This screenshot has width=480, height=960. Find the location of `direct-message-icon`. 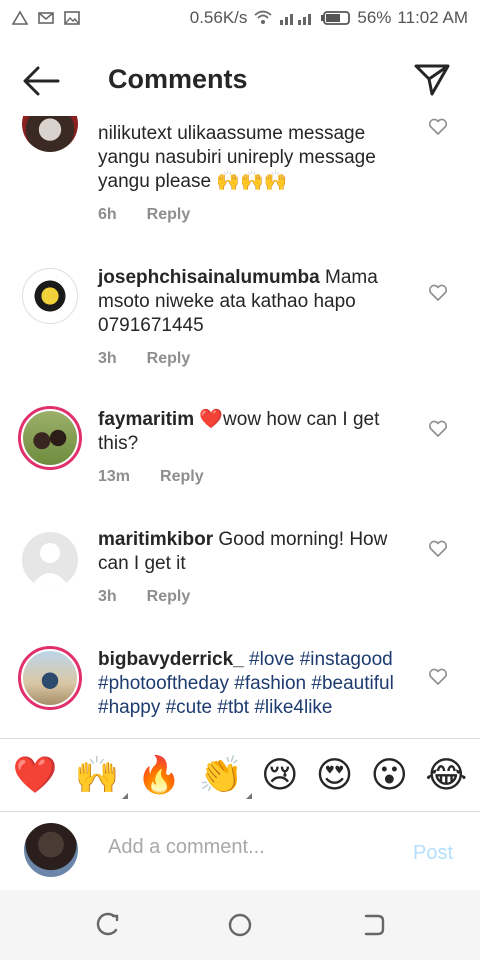

direct-message-icon is located at coordinates (432, 80).